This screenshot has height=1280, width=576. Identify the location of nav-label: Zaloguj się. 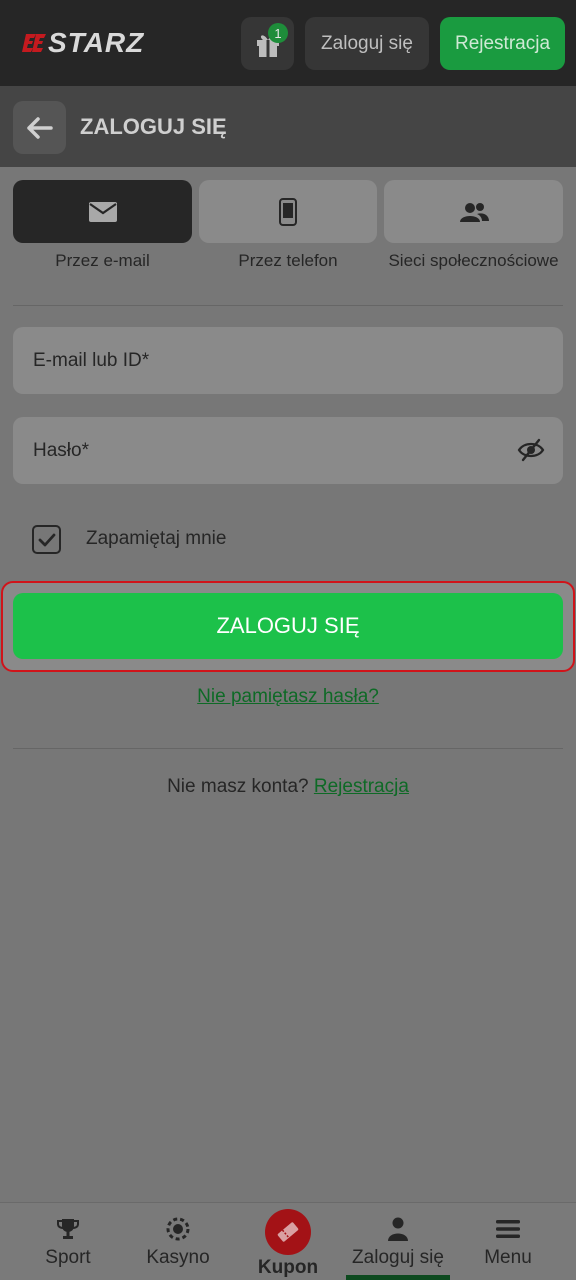
(398, 1257).